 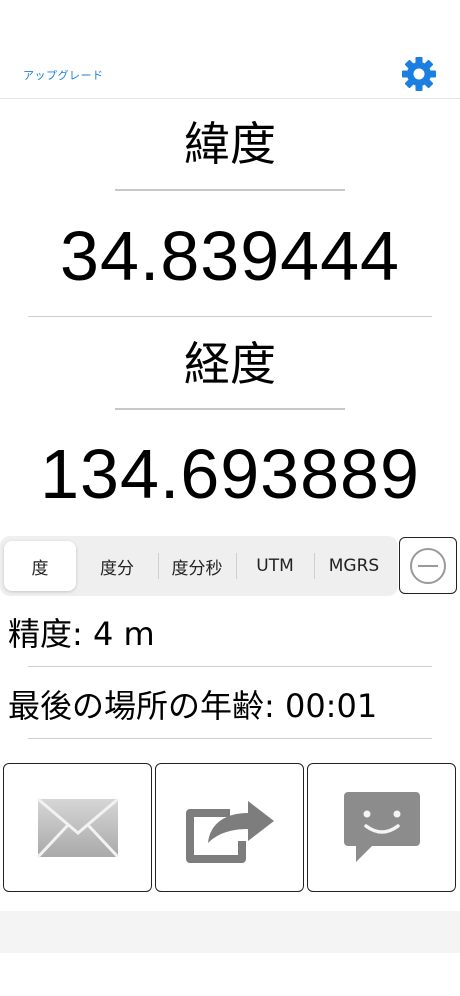 What do you see at coordinates (230, 409) in the screenshot?
I see `longitude-label-divider` at bounding box center [230, 409].